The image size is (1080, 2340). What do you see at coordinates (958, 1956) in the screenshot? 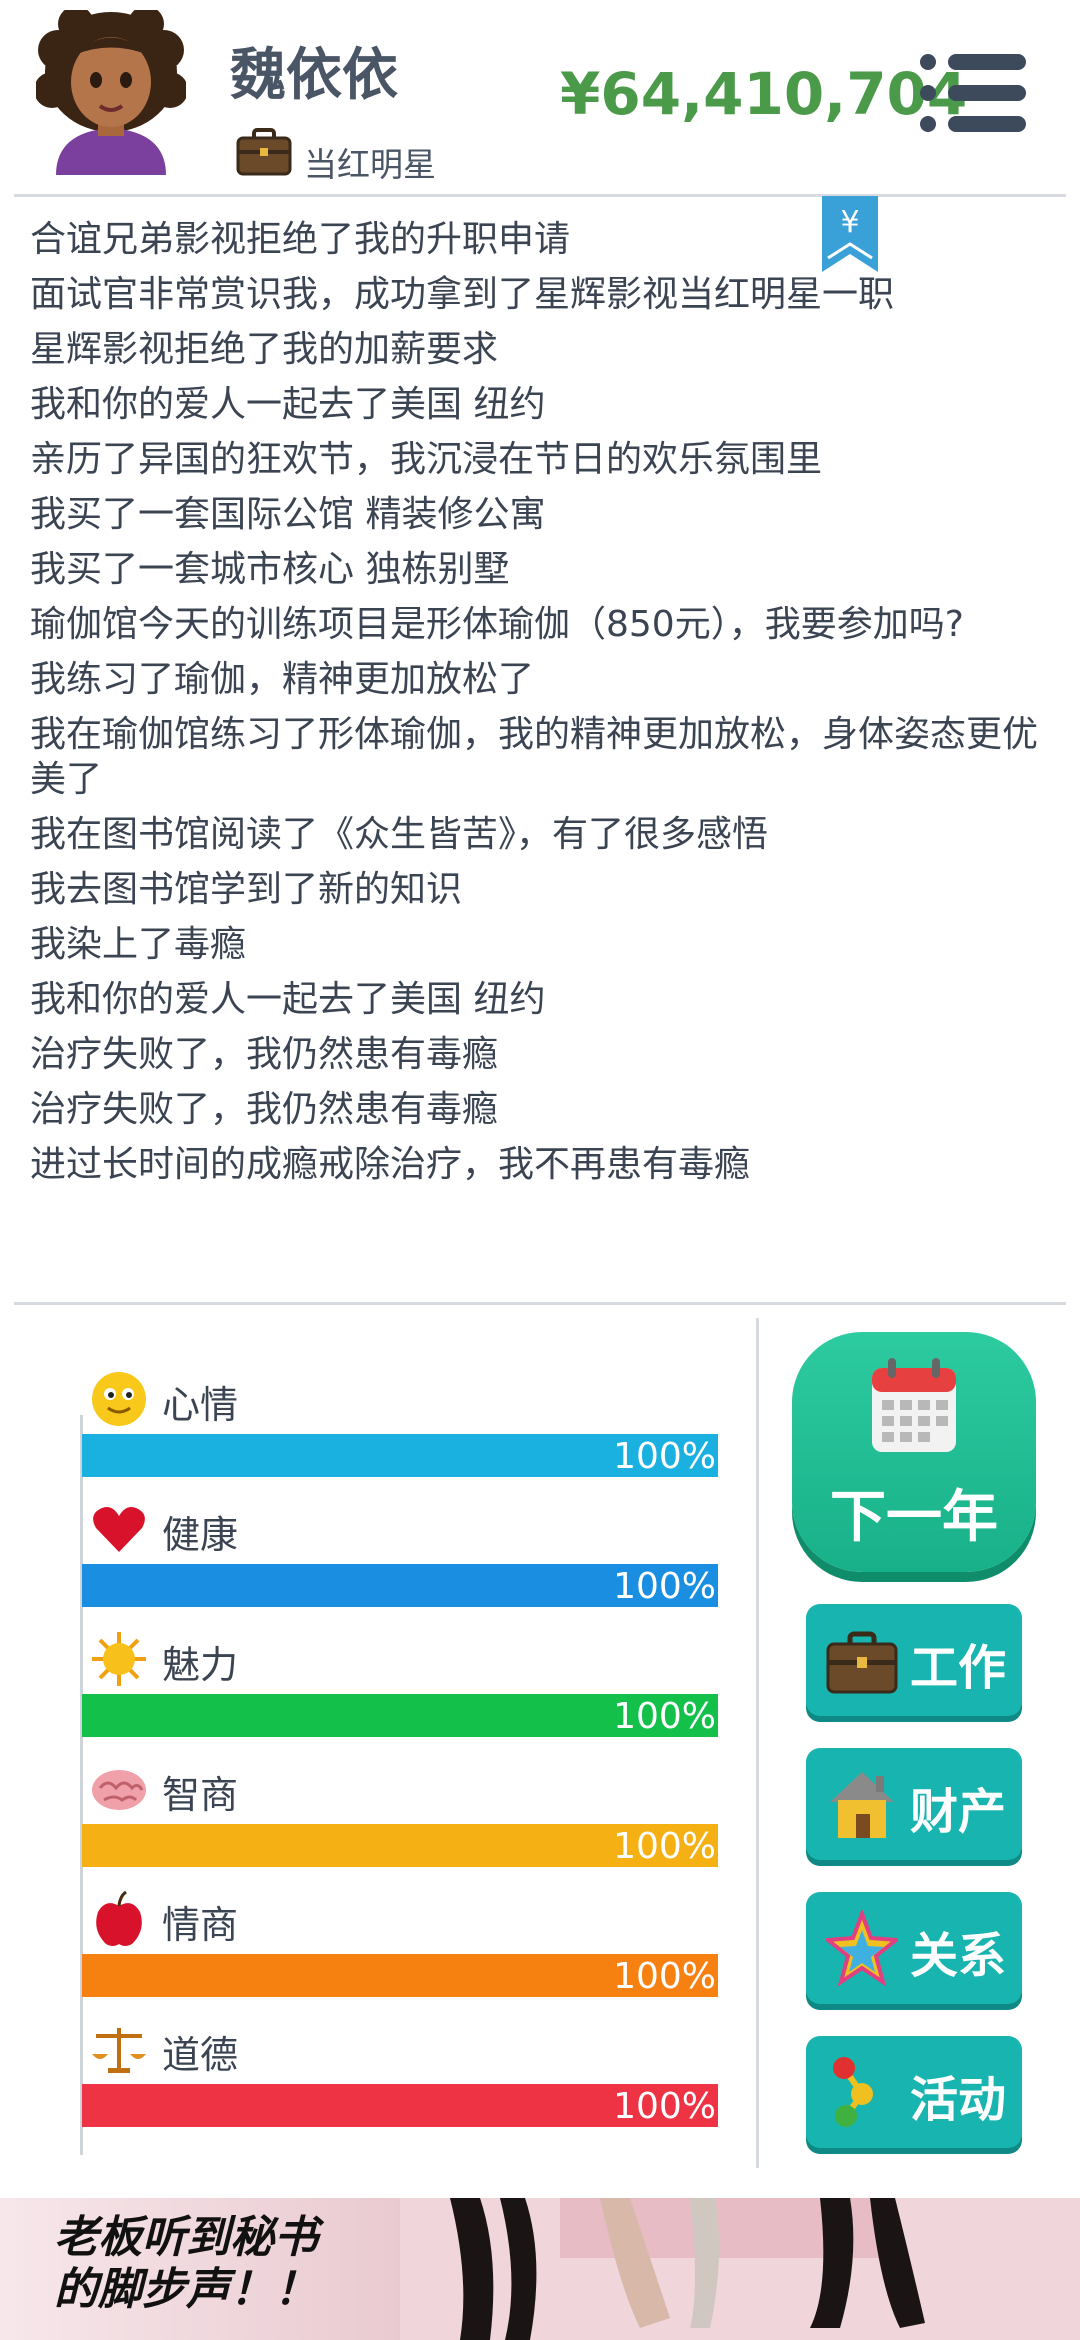
I see `relations-label: 关系` at bounding box center [958, 1956].